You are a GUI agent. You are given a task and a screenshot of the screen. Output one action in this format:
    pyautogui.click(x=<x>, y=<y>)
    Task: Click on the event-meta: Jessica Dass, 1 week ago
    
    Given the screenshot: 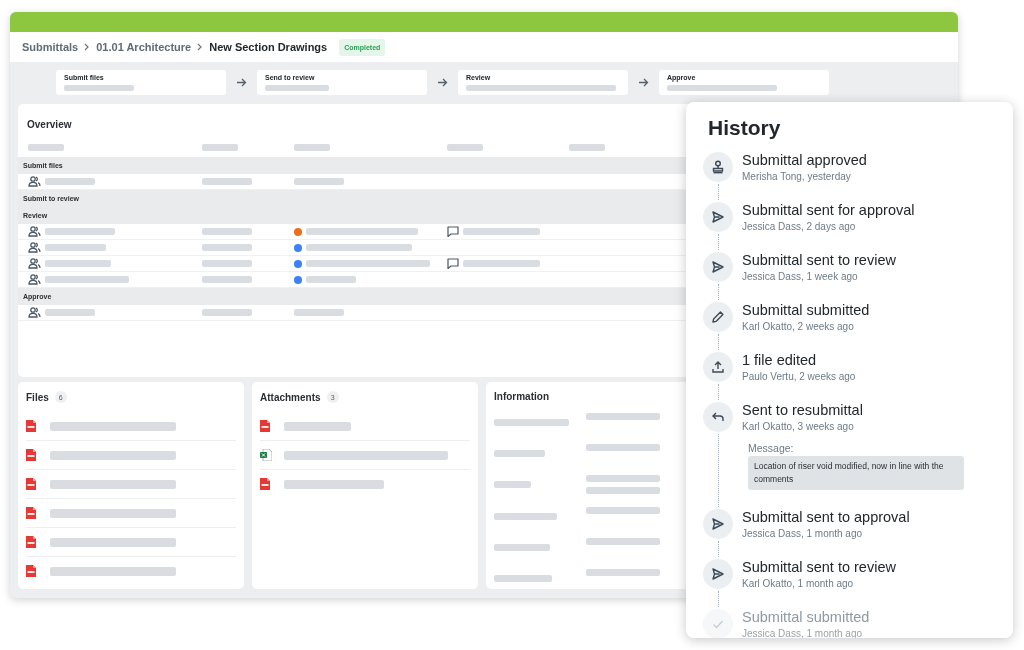 What is the action you would take?
    pyautogui.click(x=800, y=276)
    